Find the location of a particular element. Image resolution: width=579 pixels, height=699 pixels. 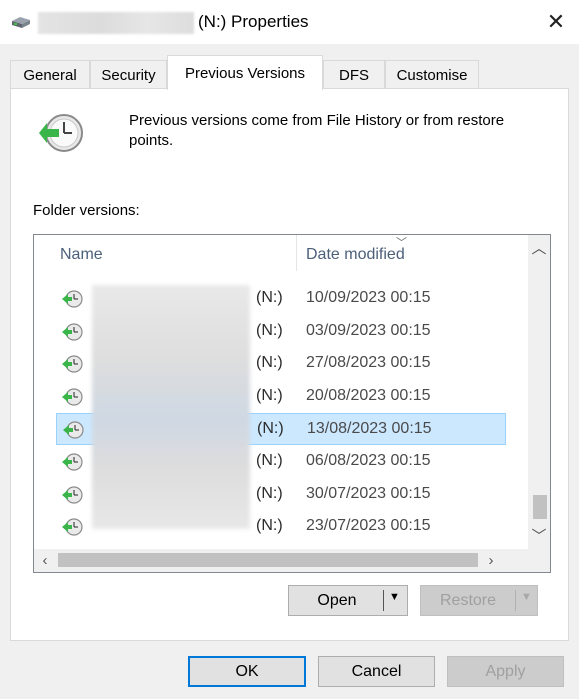

vertical-scrollbar: ︿ ﹀ is located at coordinates (539, 392).